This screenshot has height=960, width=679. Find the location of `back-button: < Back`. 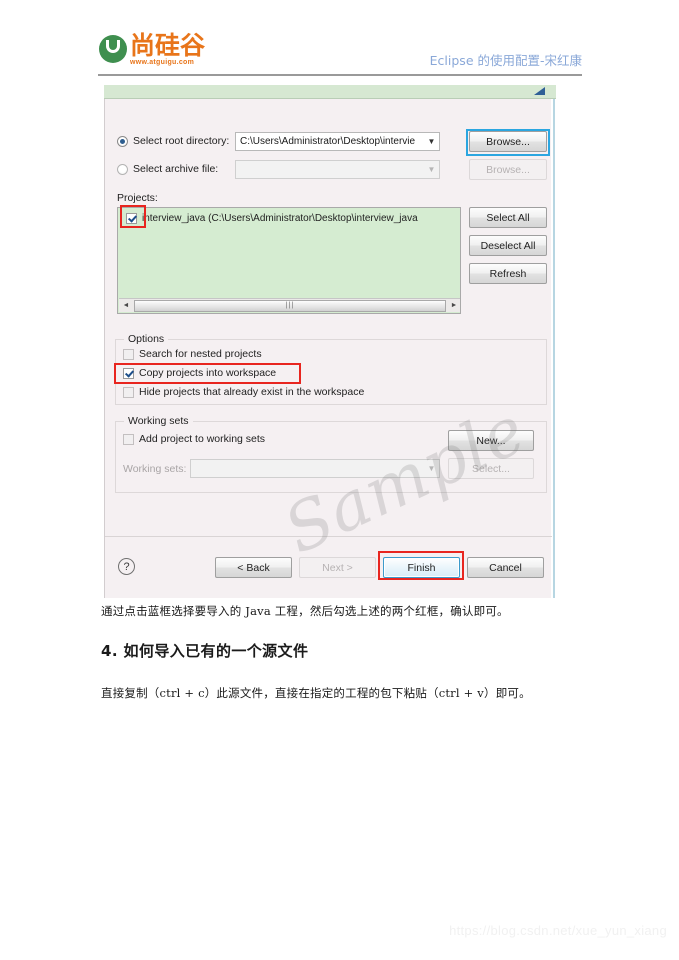

back-button: < Back is located at coordinates (253, 567).